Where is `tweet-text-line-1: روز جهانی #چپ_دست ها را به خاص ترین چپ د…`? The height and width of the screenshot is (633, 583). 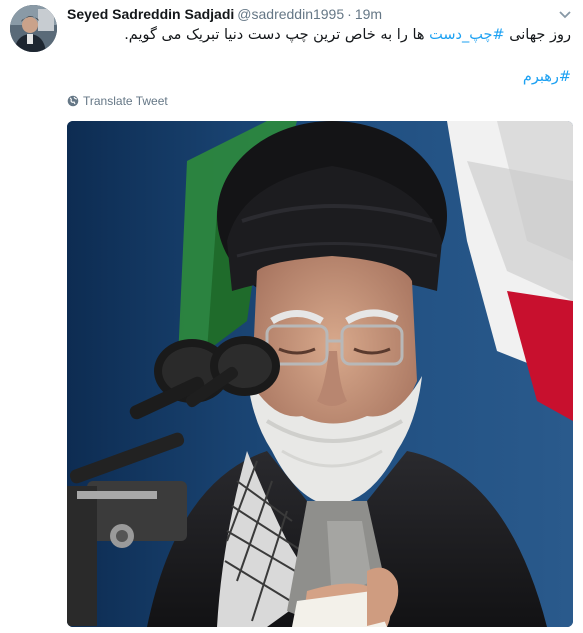 tweet-text-line-1: روز جهانی #چپ_دست ها را به خاص ترین چپ د… is located at coordinates (321, 35).